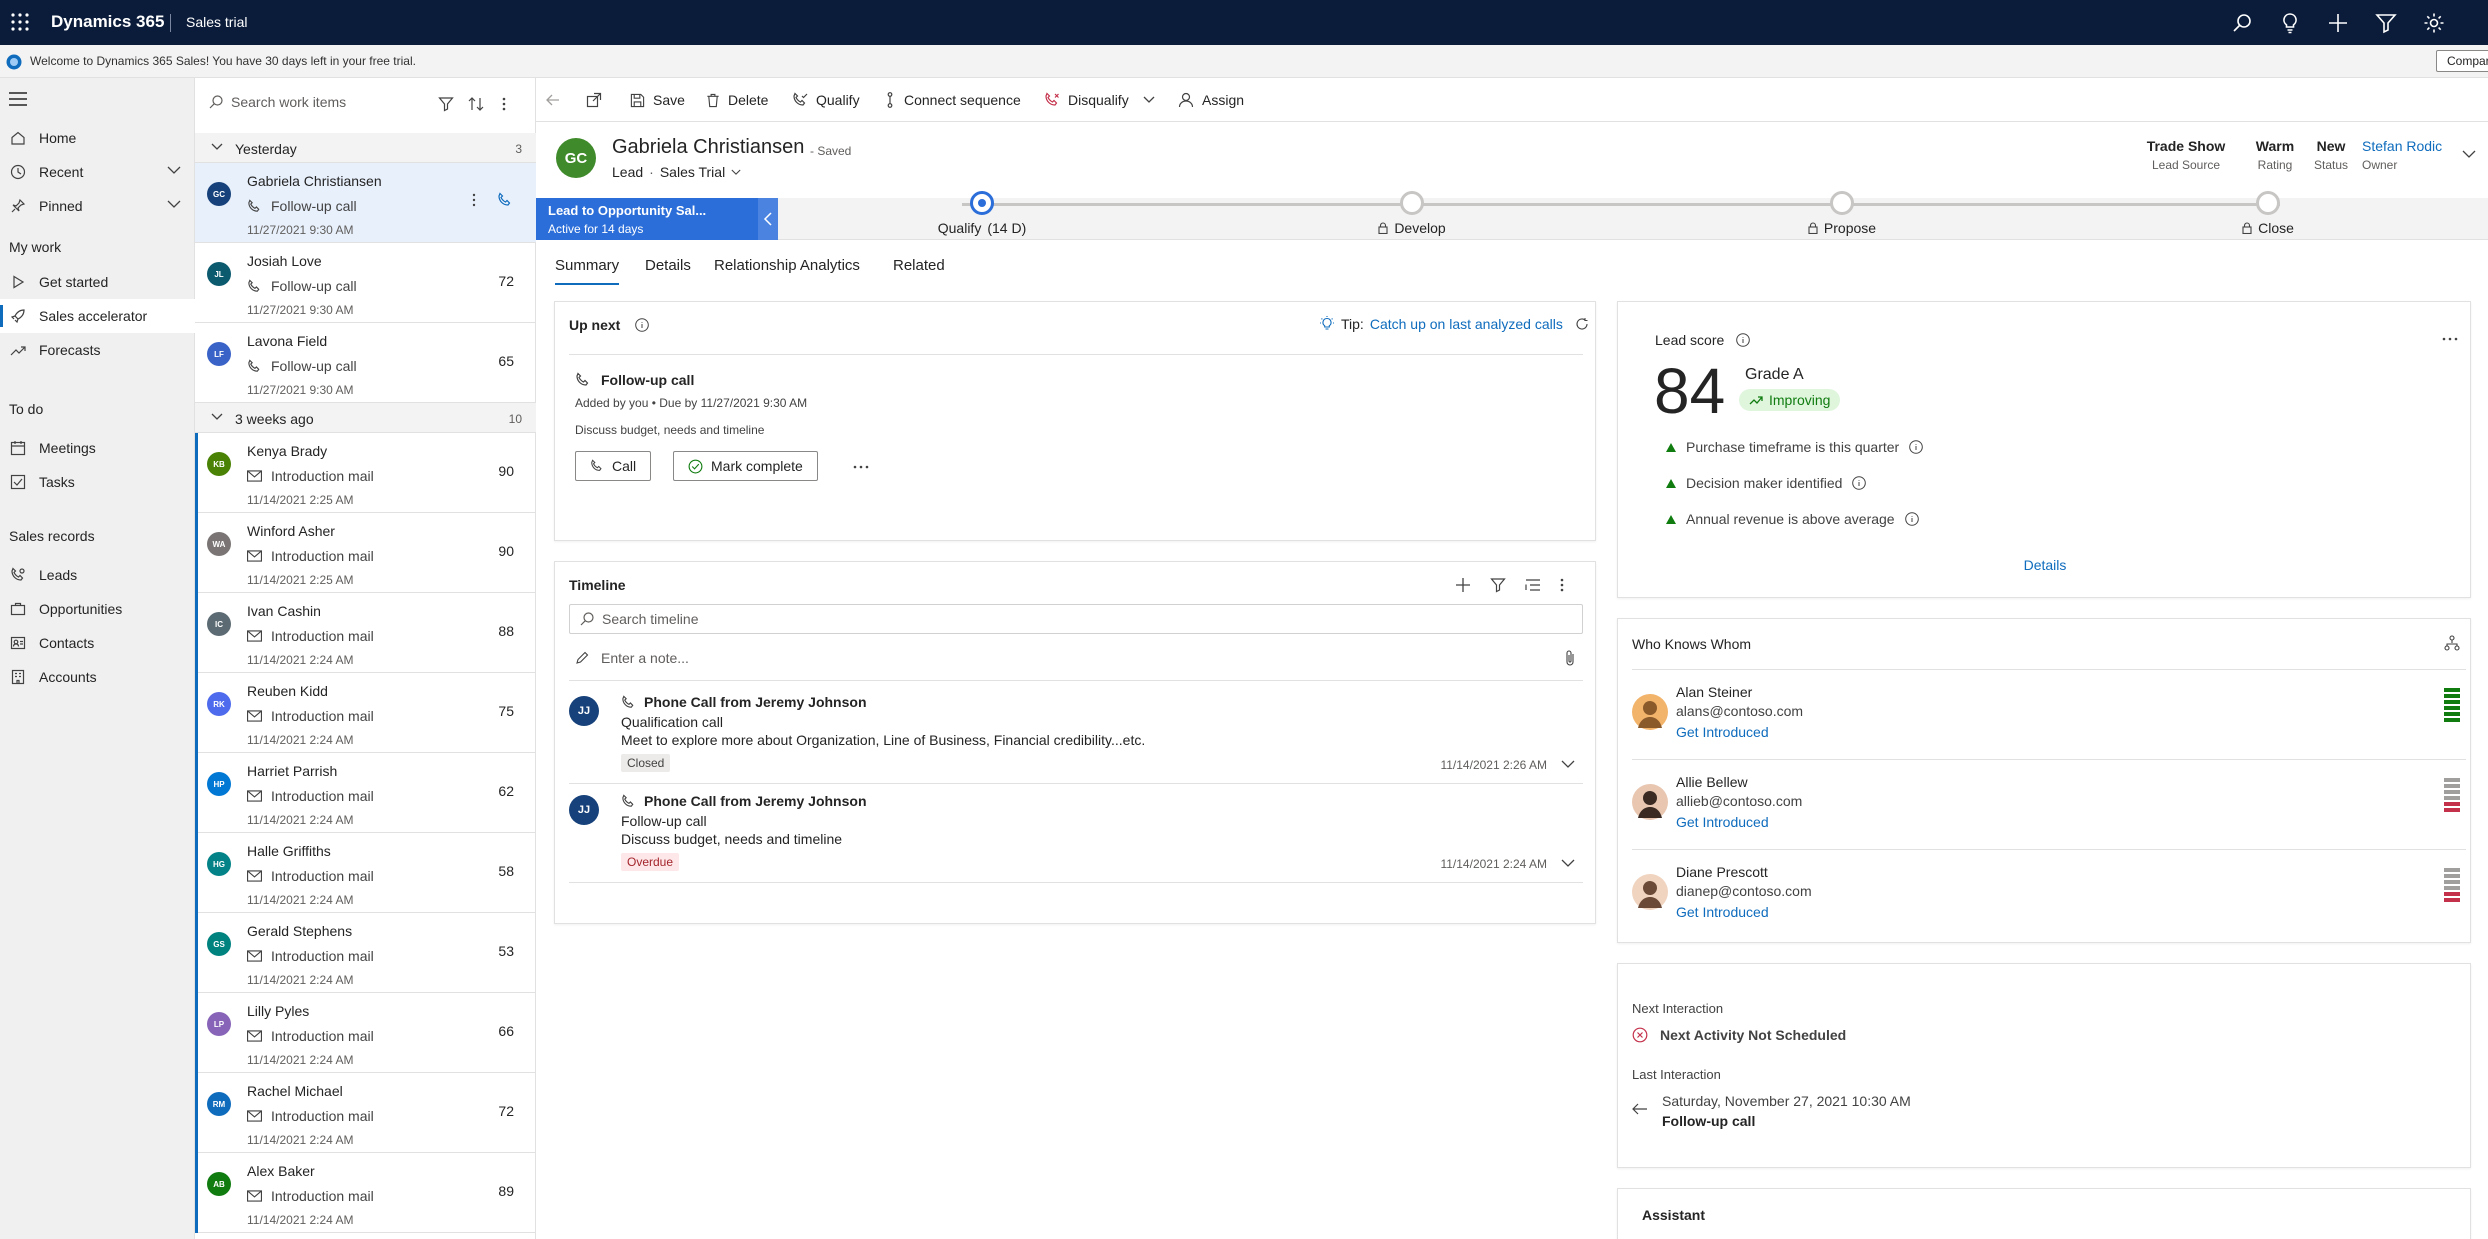 The image size is (2488, 1239). I want to click on refresh-icon, so click(1582, 324).